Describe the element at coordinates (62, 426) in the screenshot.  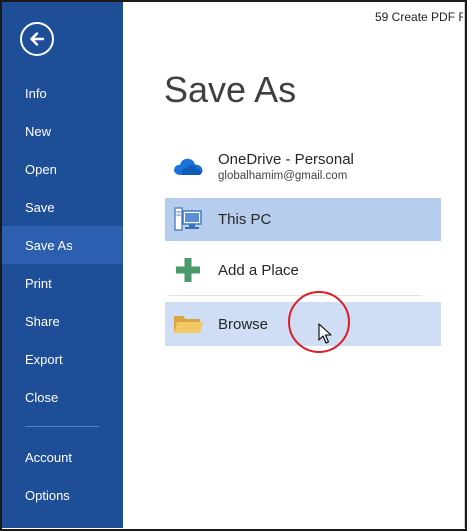
I see `sidebar-divider` at that location.